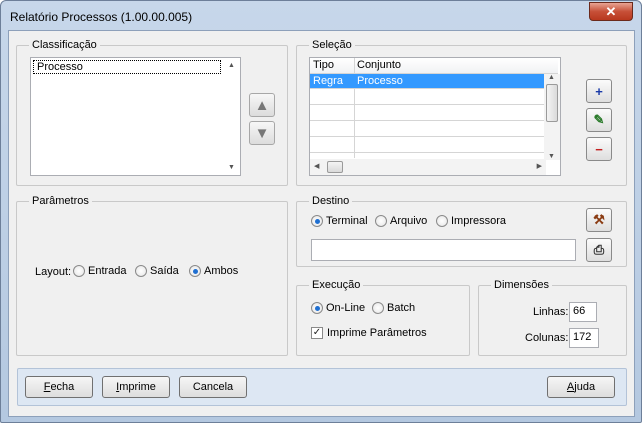 This screenshot has height=423, width=642. Describe the element at coordinates (53, 272) in the screenshot. I see `layout-label: Layout:` at that location.